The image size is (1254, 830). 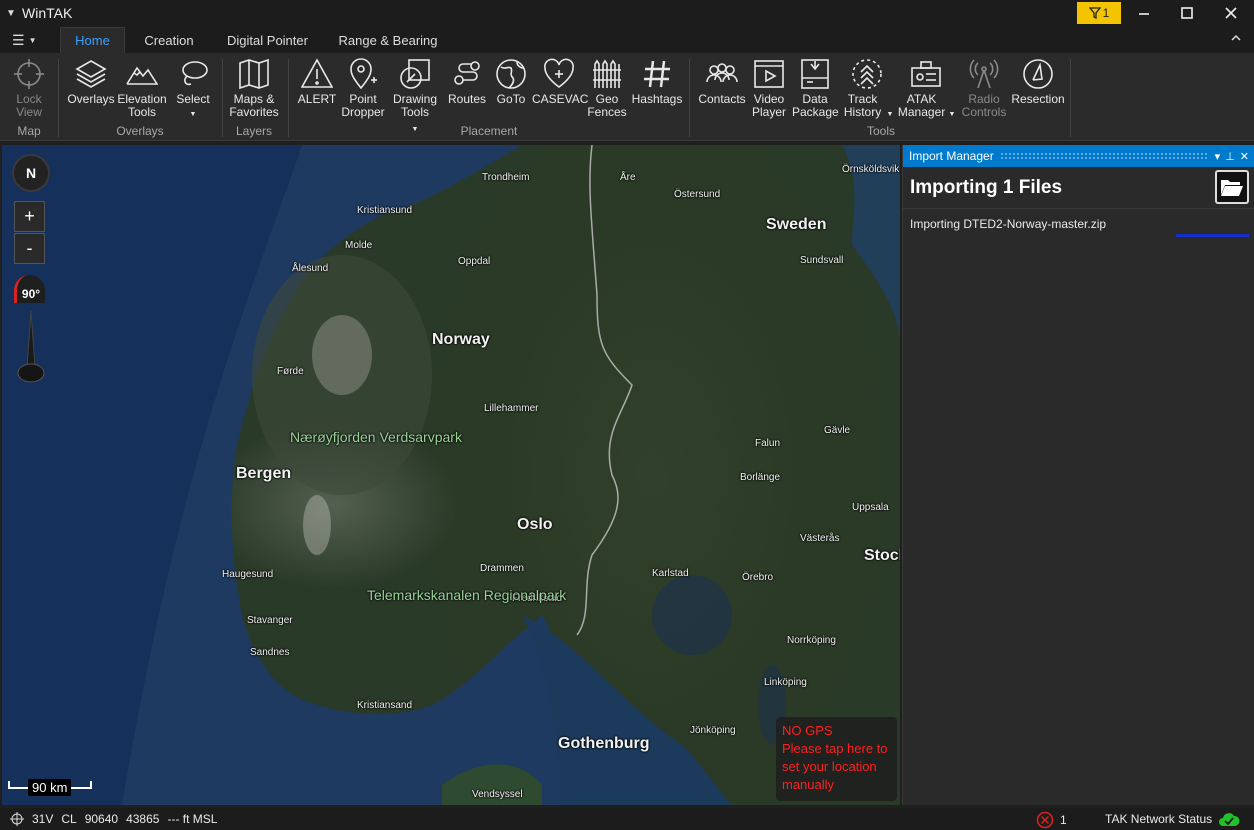 What do you see at coordinates (951, 156) in the screenshot?
I see `panel-title: Import Manager` at bounding box center [951, 156].